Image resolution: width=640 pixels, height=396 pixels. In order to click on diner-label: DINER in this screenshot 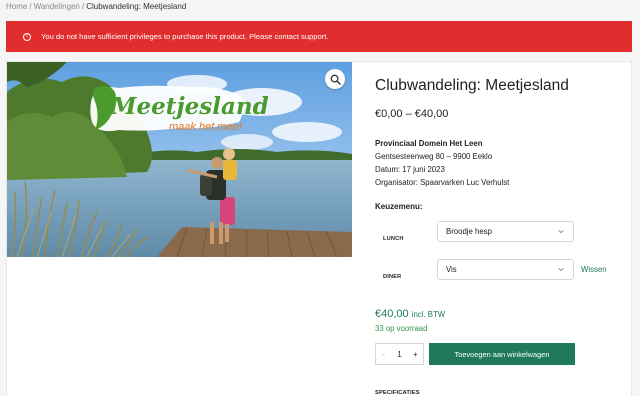, I will do `click(392, 277)`.